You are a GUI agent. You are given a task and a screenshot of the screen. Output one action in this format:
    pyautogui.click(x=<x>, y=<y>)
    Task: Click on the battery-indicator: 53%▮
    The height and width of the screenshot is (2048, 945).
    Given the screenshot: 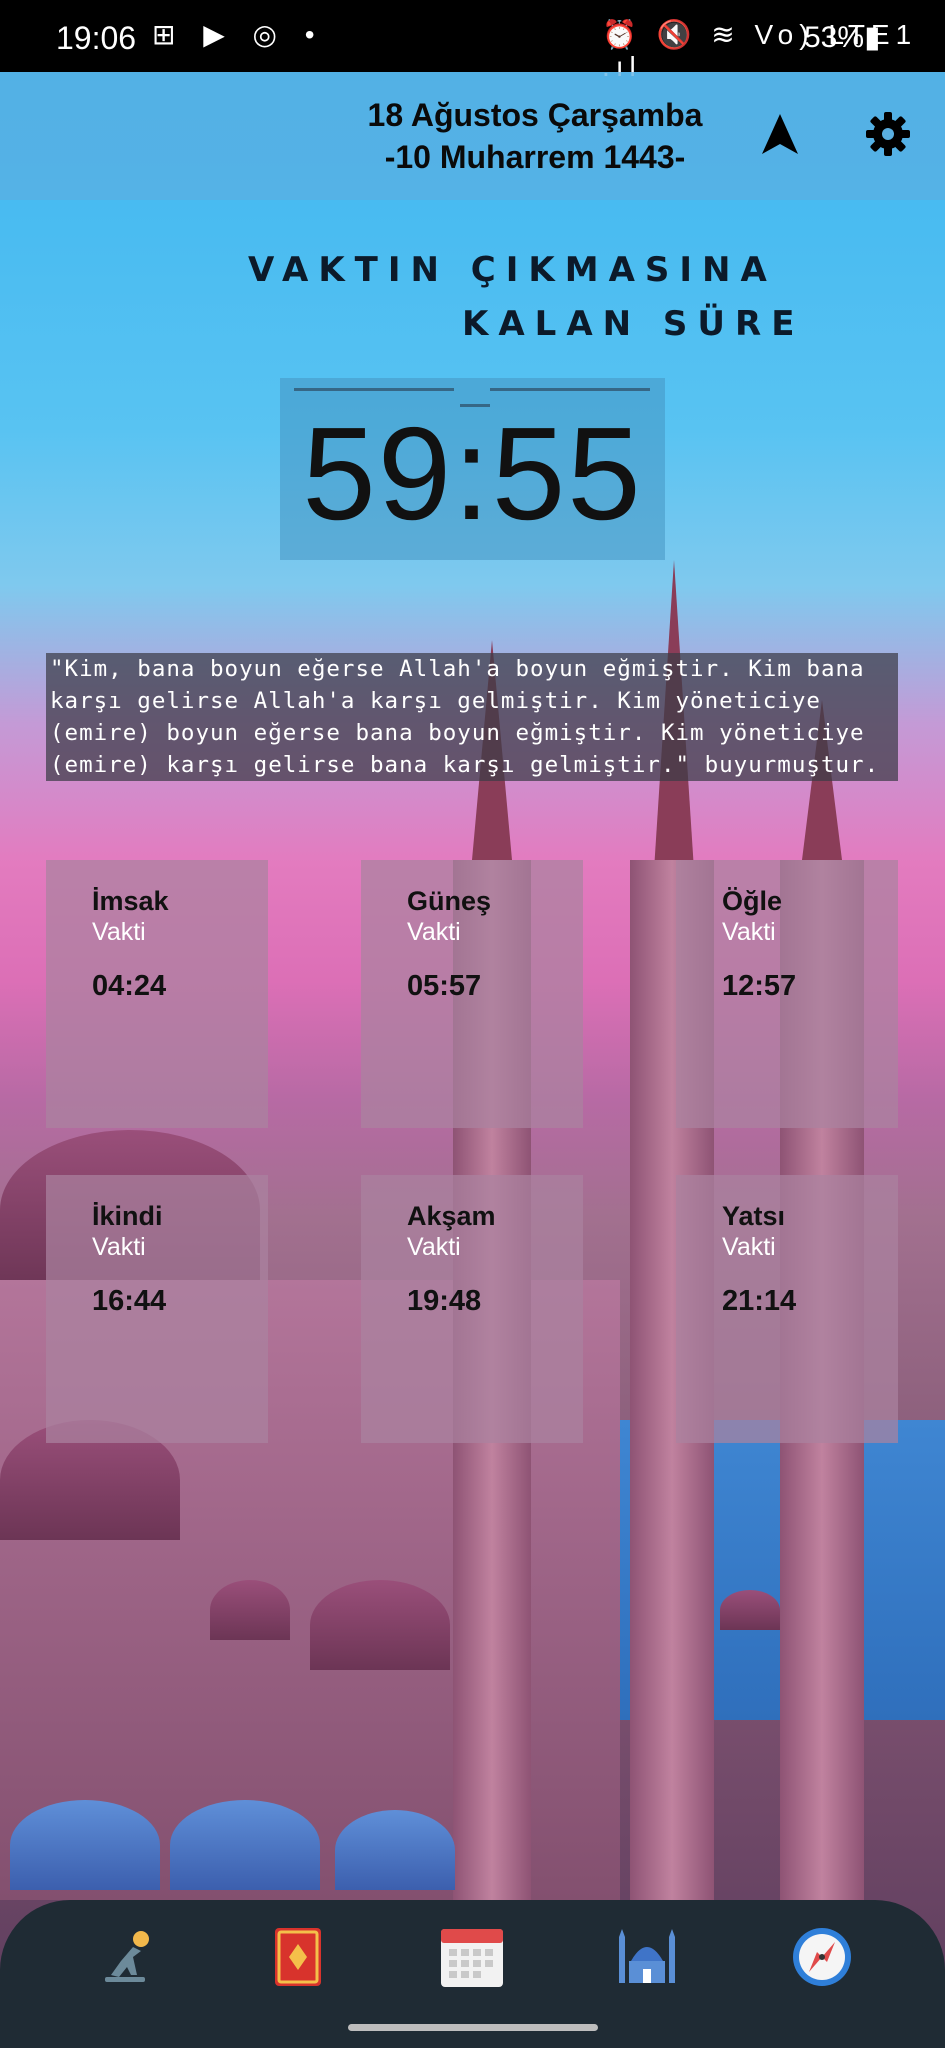 What is the action you would take?
    pyautogui.click(x=842, y=37)
    